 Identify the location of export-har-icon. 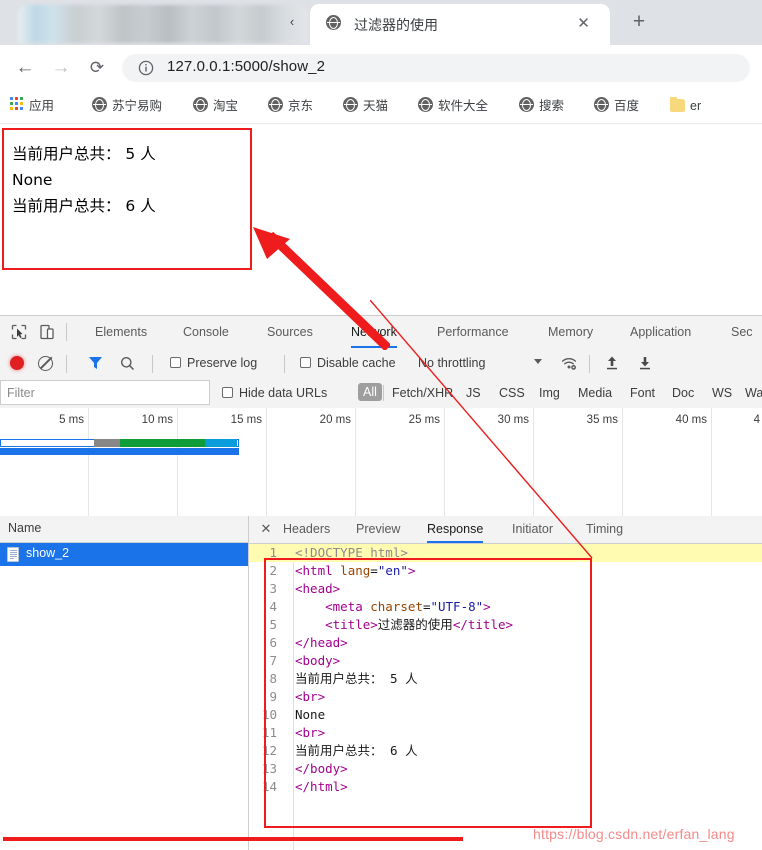
(645, 363).